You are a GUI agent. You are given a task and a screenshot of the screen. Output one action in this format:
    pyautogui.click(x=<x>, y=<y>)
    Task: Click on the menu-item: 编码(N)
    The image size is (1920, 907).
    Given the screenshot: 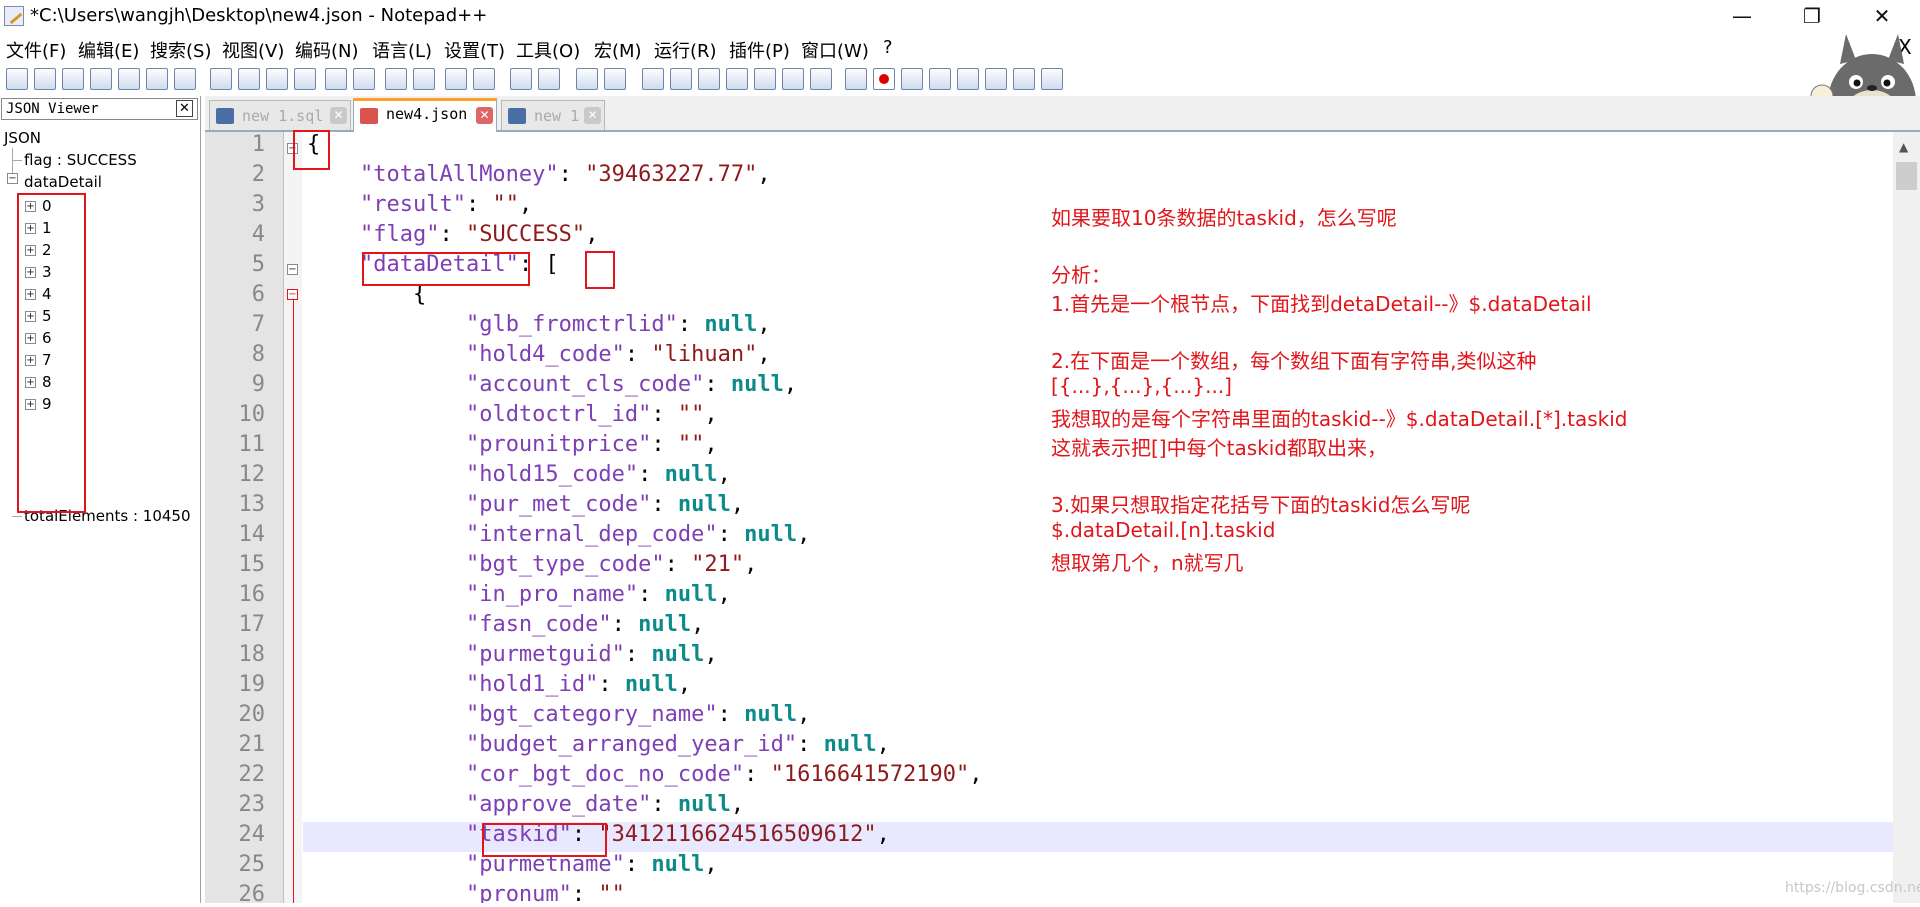 What is the action you would take?
    pyautogui.click(x=327, y=50)
    